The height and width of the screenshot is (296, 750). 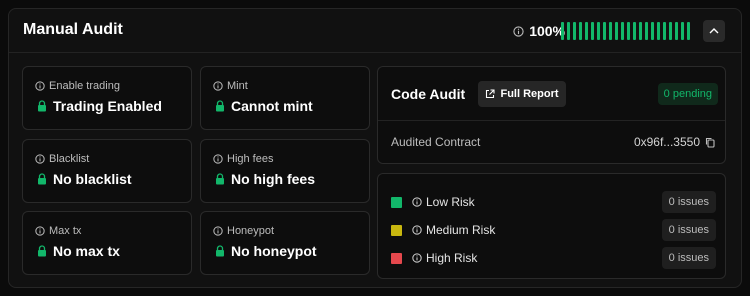 What do you see at coordinates (529, 94) in the screenshot?
I see `full-report-label: Full Report` at bounding box center [529, 94].